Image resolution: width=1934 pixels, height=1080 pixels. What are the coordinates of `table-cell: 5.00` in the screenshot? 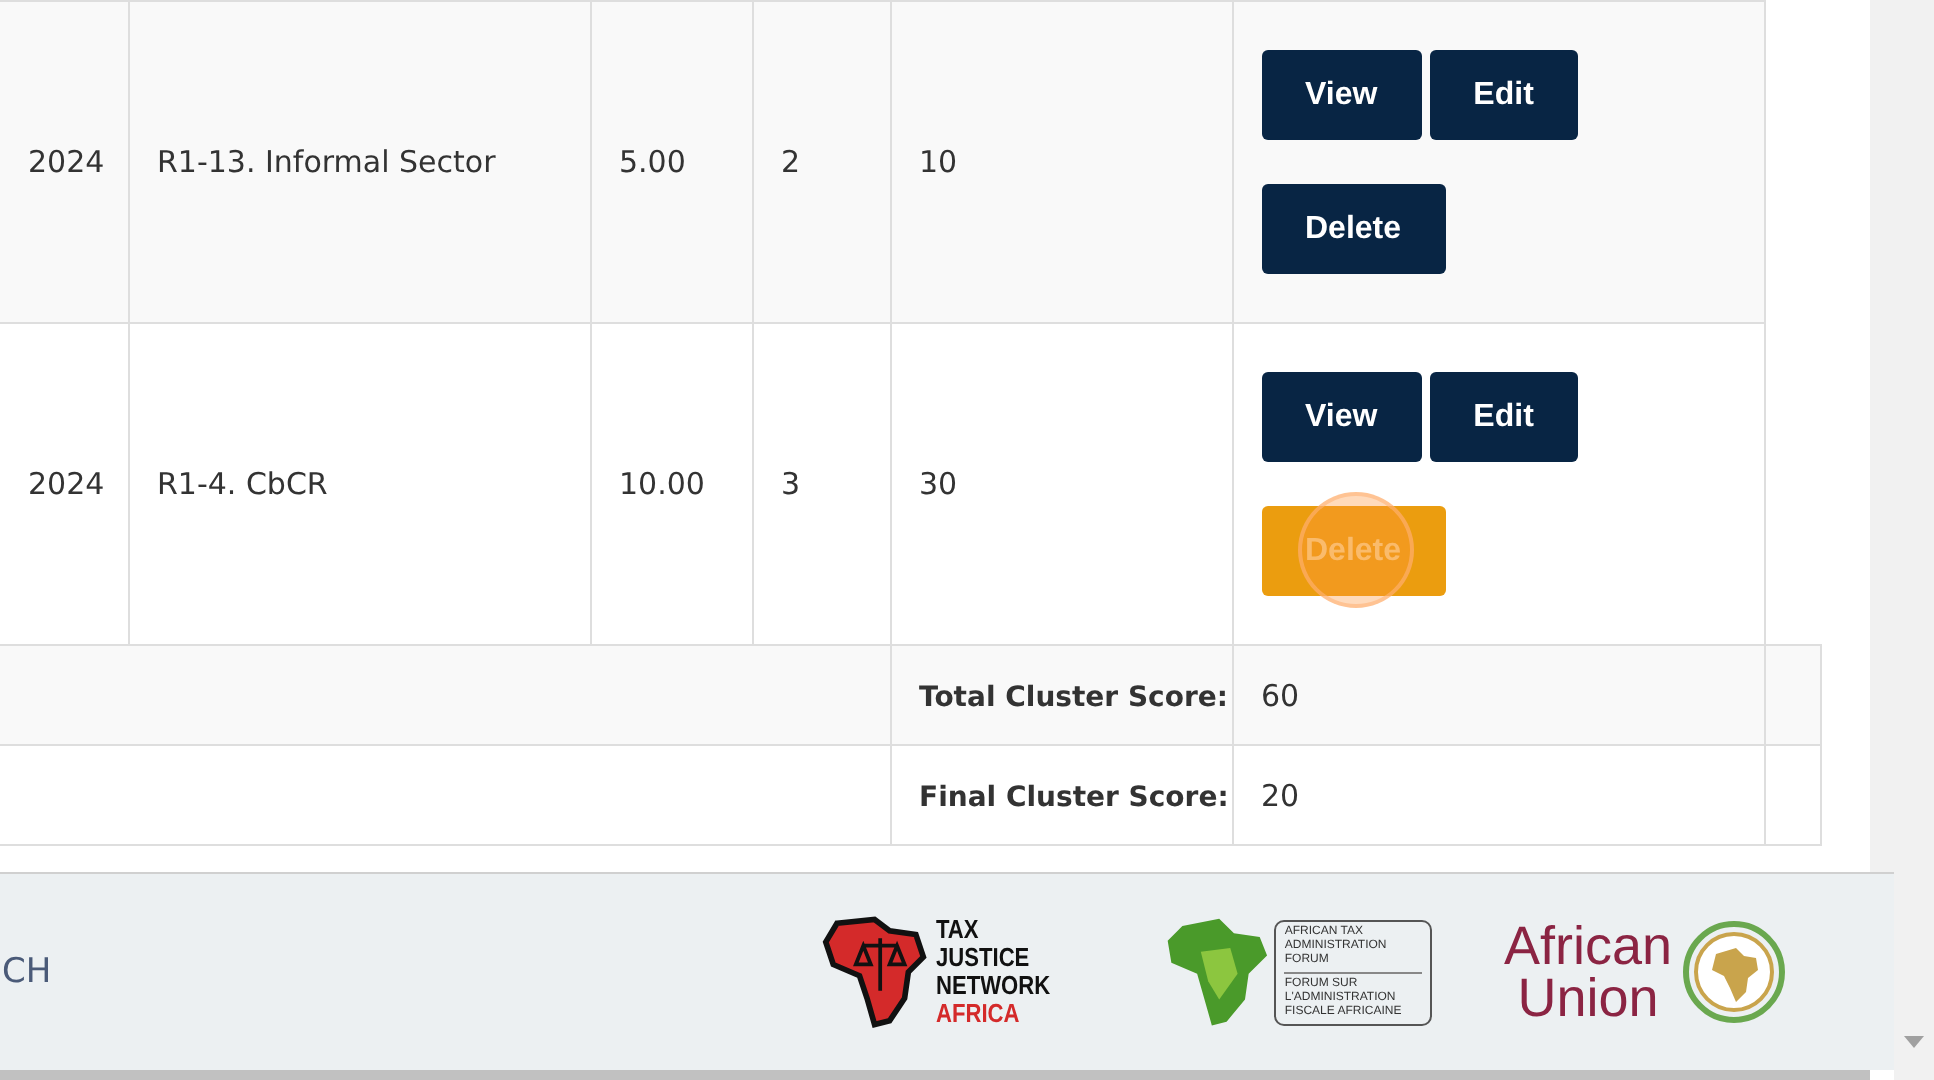 It's located at (652, 162).